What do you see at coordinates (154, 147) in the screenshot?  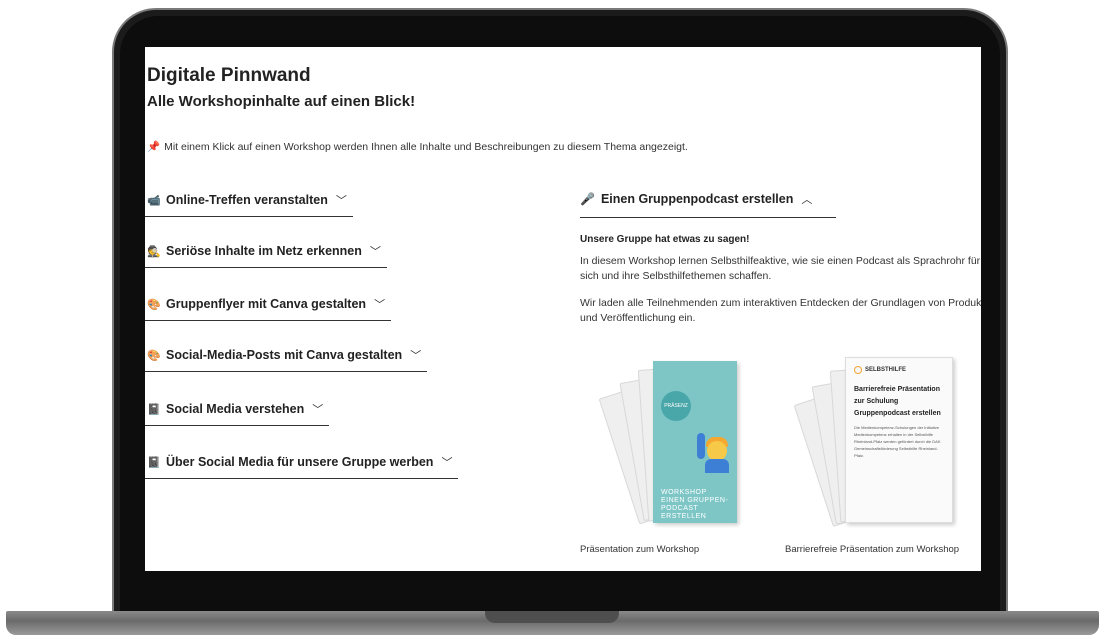 I see `pushpin-icon: 📌` at bounding box center [154, 147].